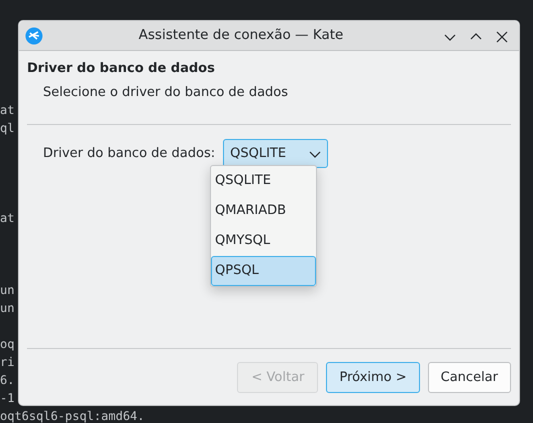 The image size is (533, 423). I want to click on dialog-button: Cancelar, so click(469, 377).